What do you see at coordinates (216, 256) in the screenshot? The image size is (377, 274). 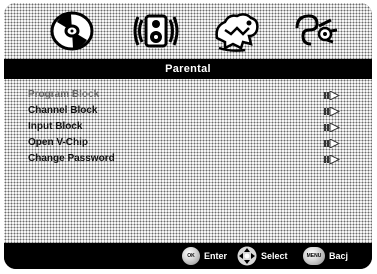 I see `enter-label: Enter` at bounding box center [216, 256].